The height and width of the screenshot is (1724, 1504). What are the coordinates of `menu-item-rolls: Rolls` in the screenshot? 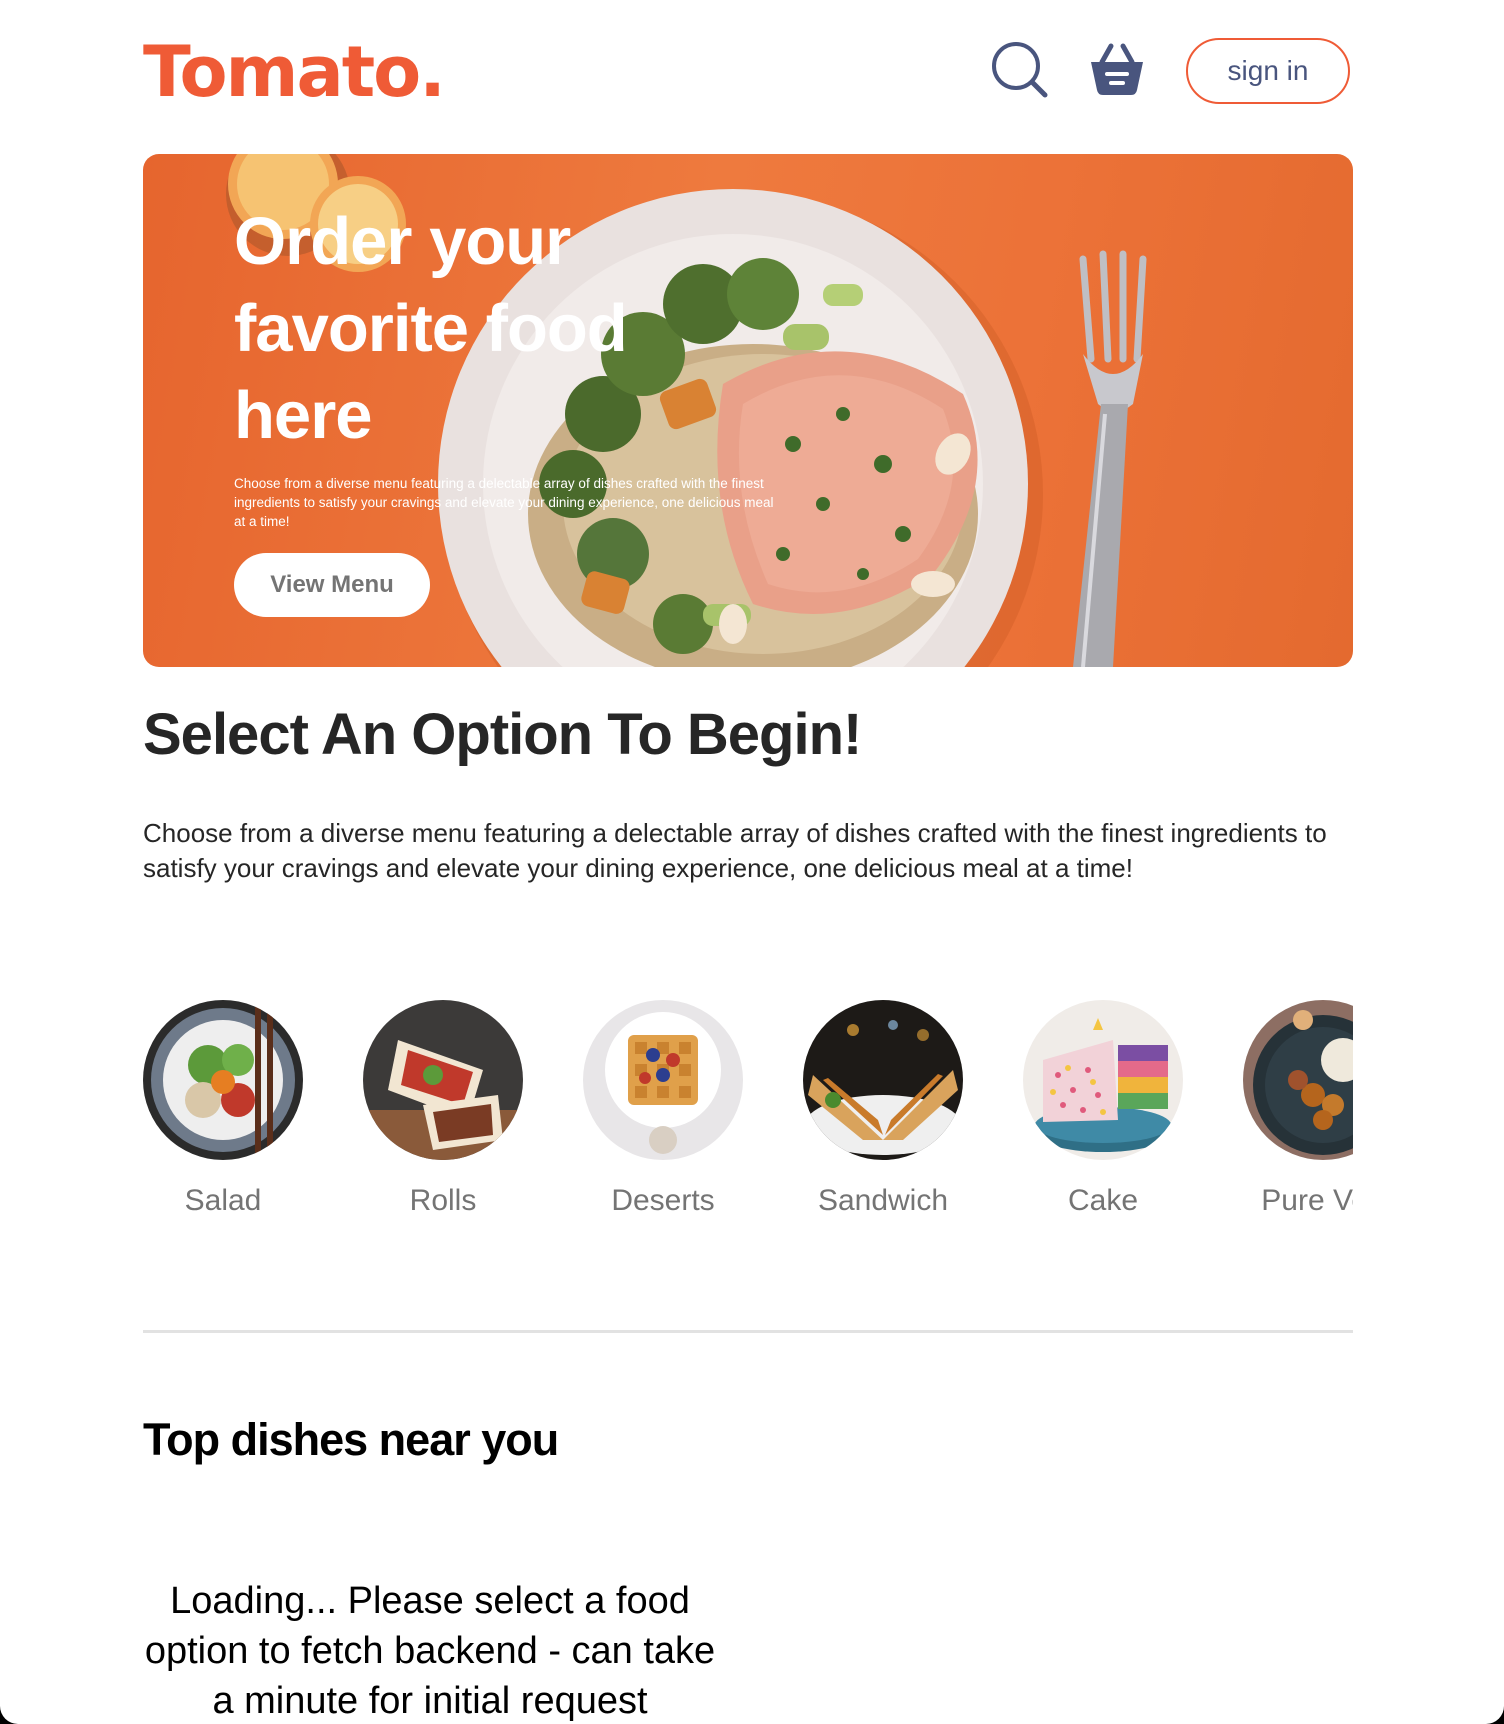 It's located at (443, 1118).